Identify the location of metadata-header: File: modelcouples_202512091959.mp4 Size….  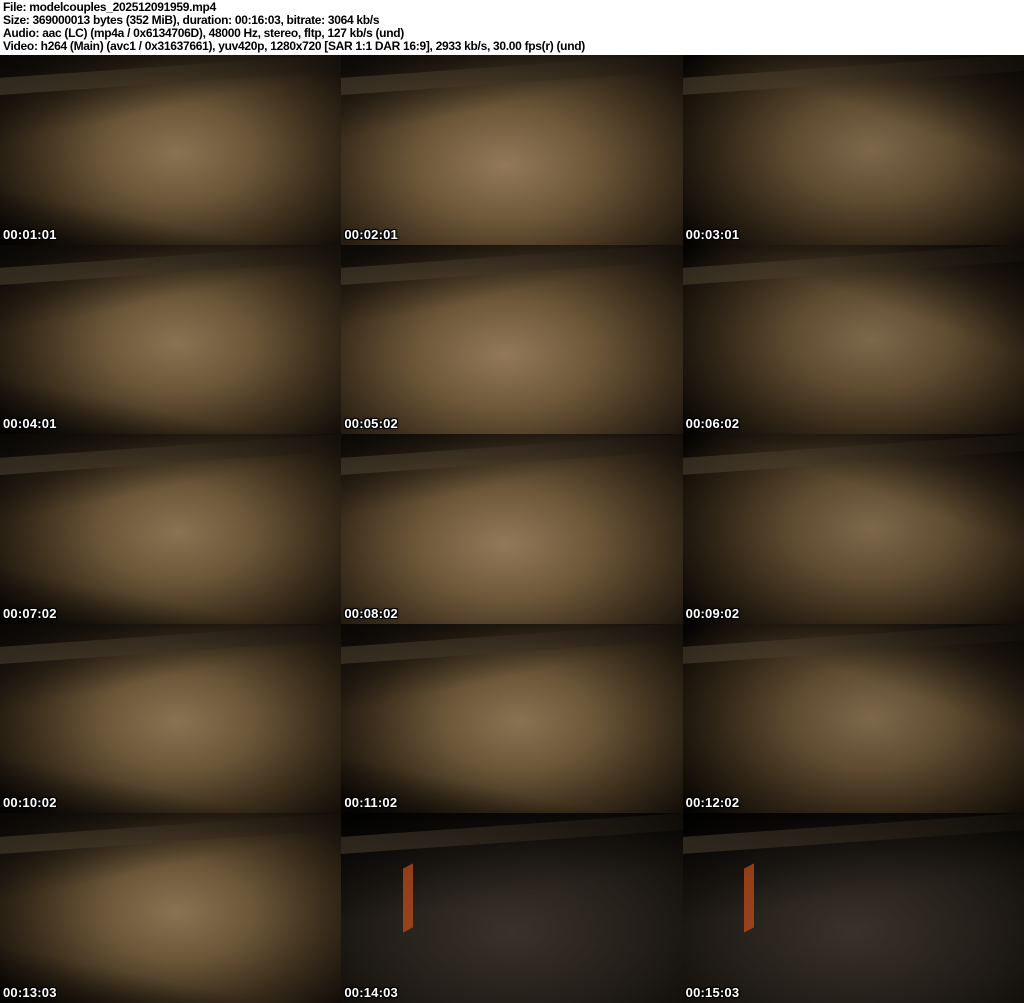
(512, 27).